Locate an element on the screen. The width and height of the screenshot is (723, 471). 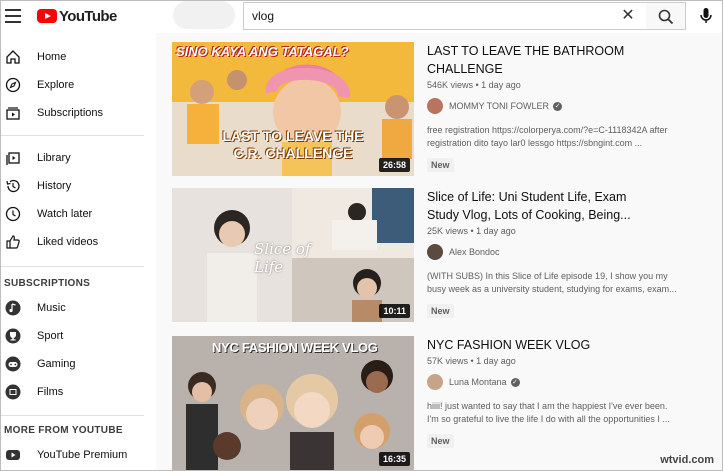
search-icon is located at coordinates (666, 17).